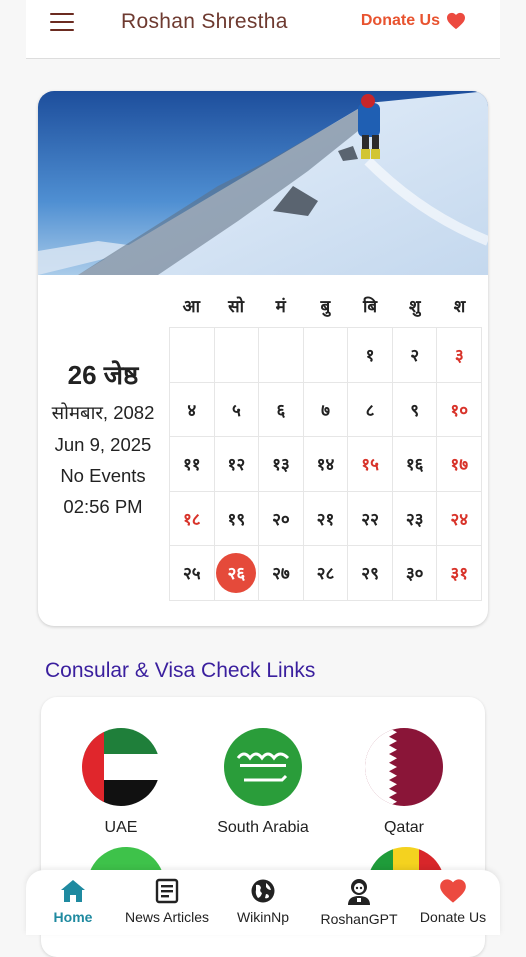  I want to click on calendar-week-row: १ २ ३, so click(326, 355).